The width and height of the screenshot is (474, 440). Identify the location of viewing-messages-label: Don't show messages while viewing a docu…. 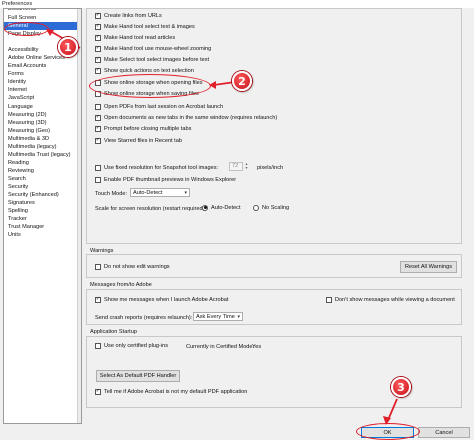
(395, 299).